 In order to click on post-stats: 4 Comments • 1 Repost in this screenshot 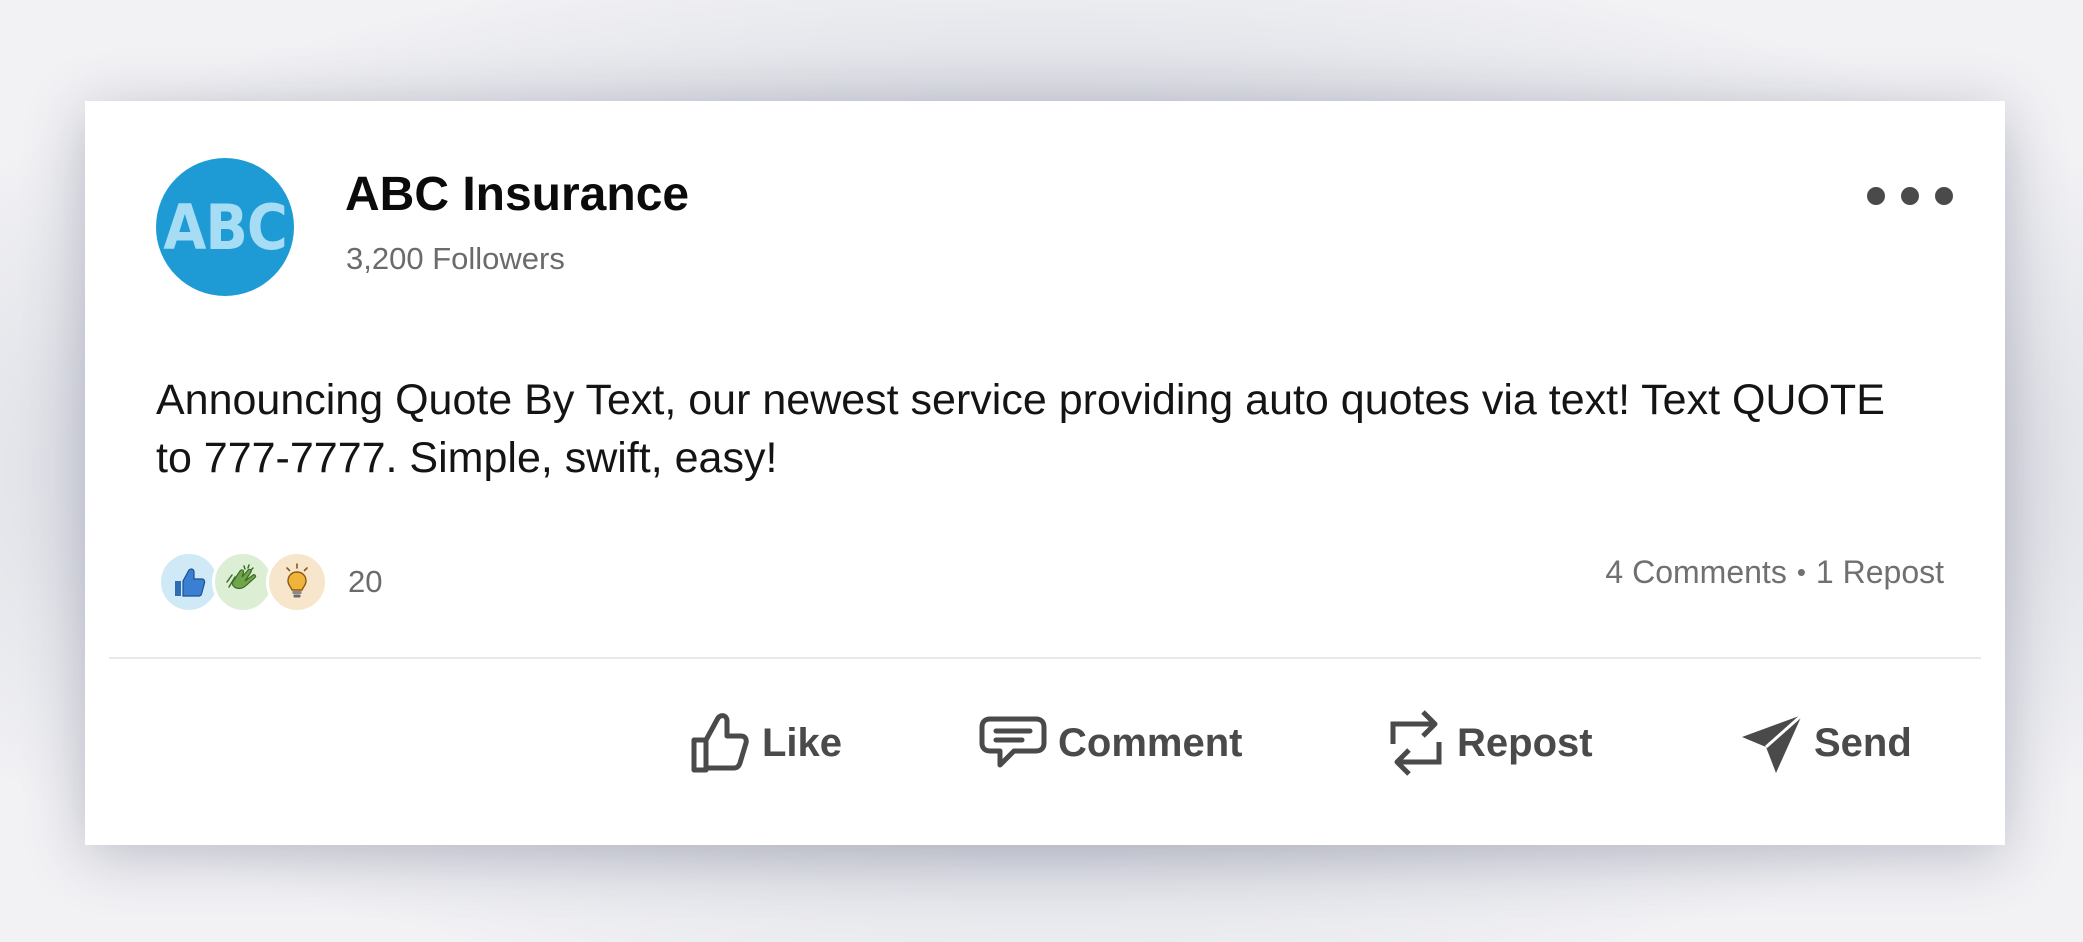, I will do `click(1774, 572)`.